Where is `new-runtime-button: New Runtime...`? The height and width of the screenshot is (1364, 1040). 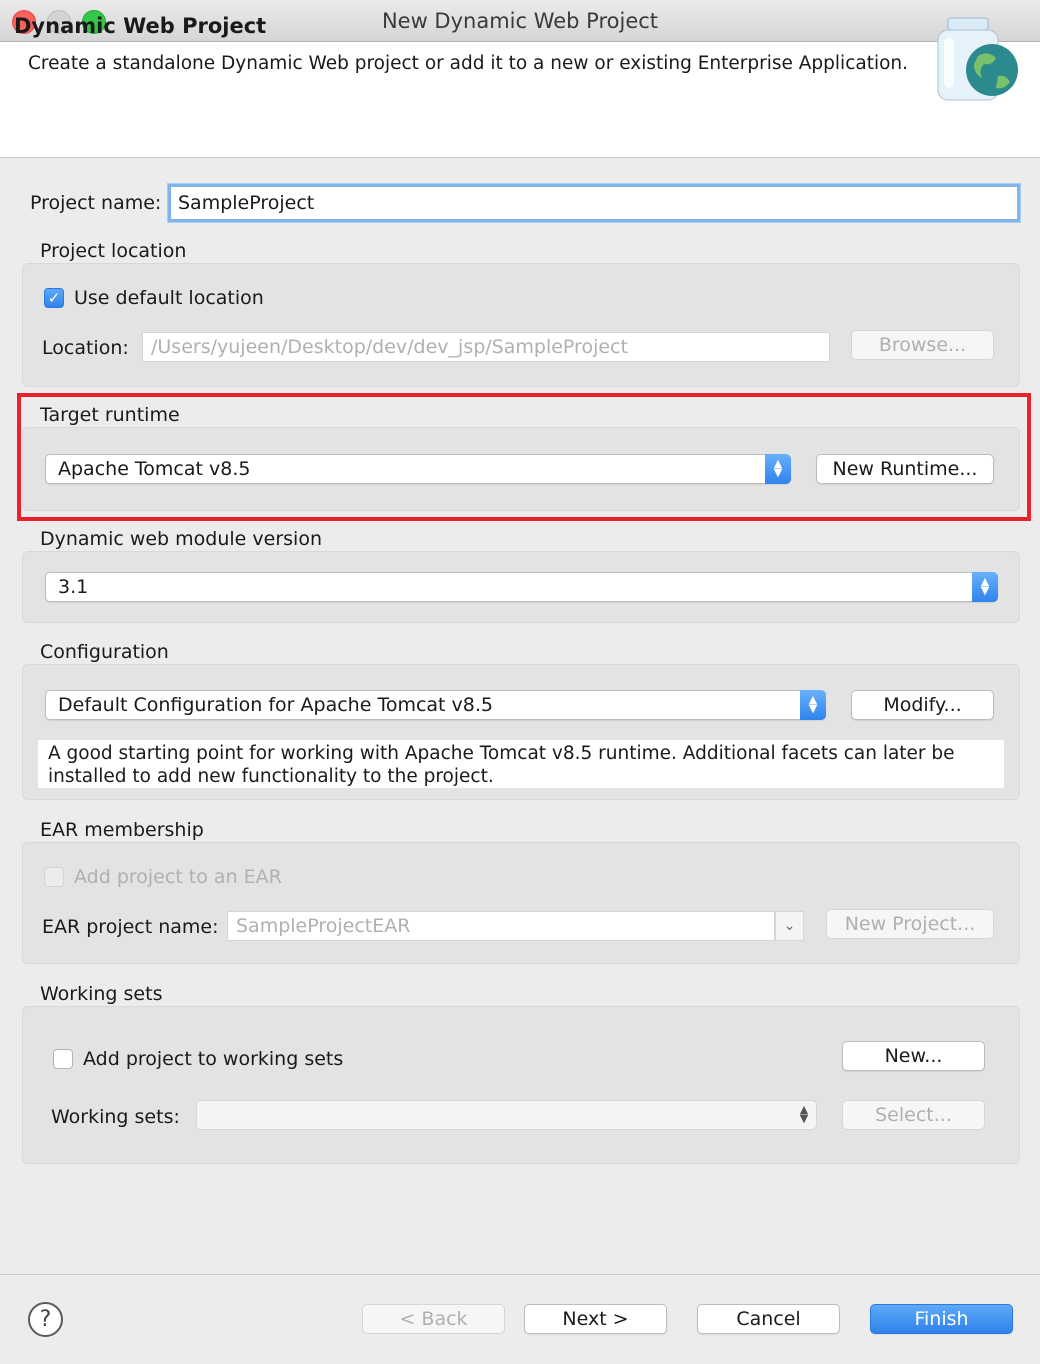 new-runtime-button: New Runtime... is located at coordinates (905, 469).